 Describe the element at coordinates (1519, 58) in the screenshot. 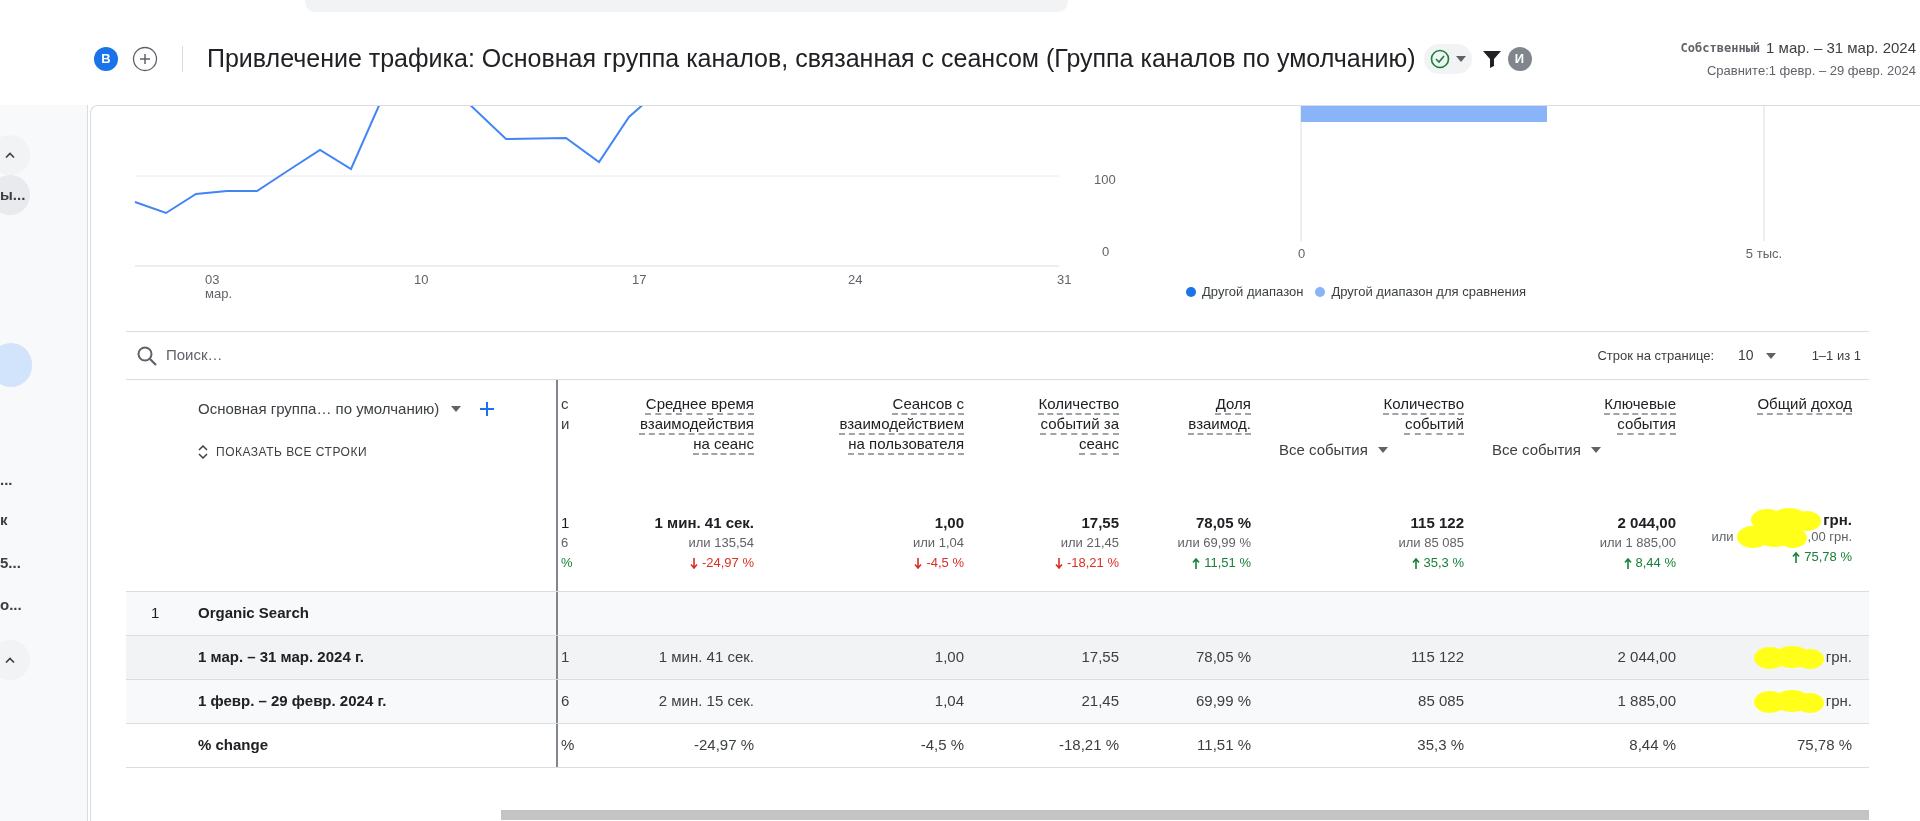

I see `user-avatar: И` at that location.